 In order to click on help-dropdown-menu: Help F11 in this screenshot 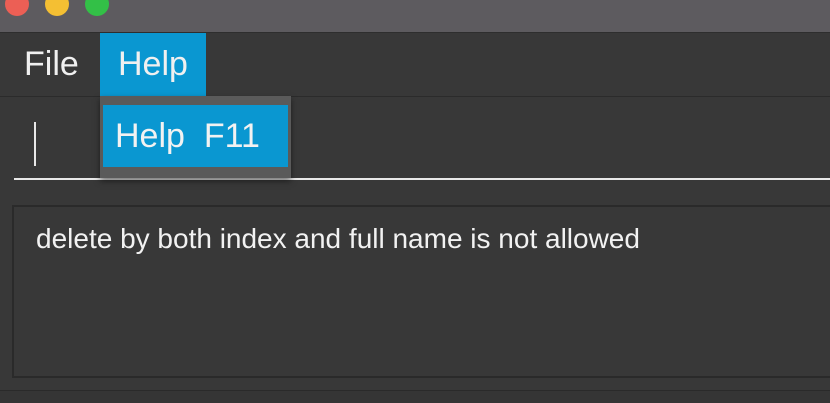, I will do `click(195, 137)`.